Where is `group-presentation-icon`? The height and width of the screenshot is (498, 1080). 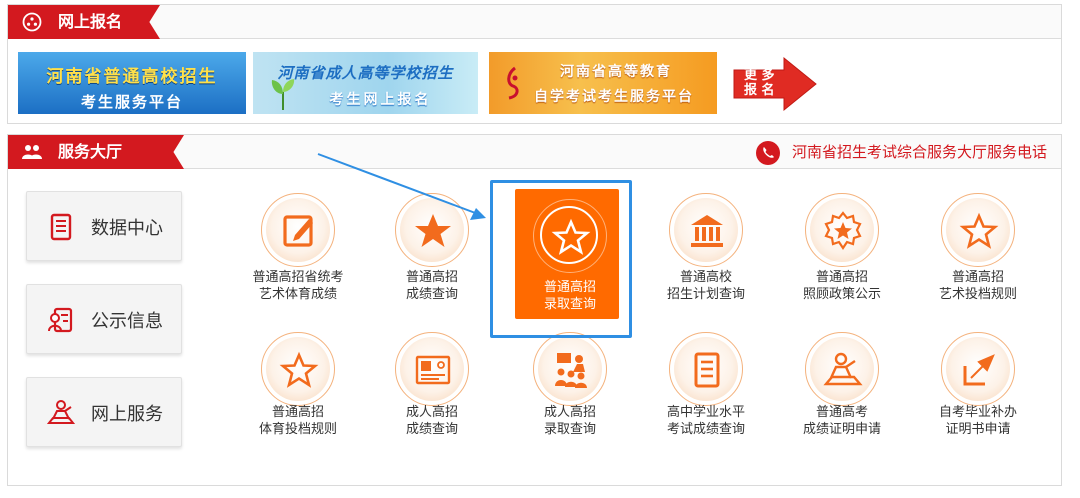 group-presentation-icon is located at coordinates (571, 370).